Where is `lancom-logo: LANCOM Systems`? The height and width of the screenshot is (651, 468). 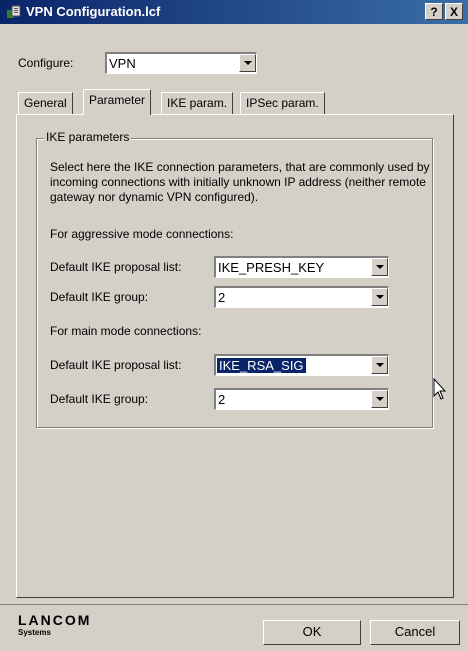
lancom-logo: LANCOM Systems is located at coordinates (54, 624).